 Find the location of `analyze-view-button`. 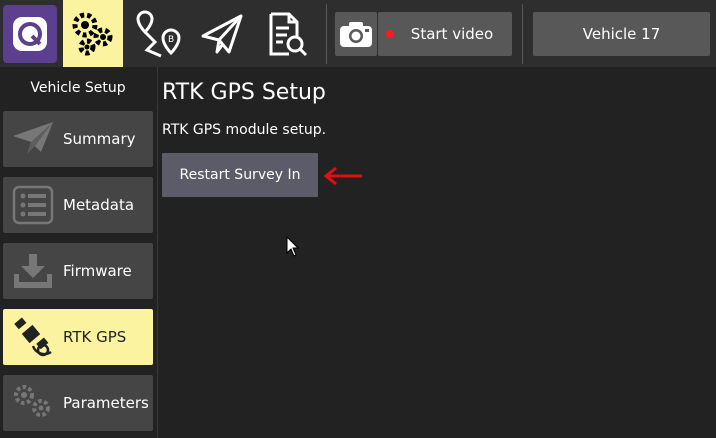

analyze-view-button is located at coordinates (287, 33).